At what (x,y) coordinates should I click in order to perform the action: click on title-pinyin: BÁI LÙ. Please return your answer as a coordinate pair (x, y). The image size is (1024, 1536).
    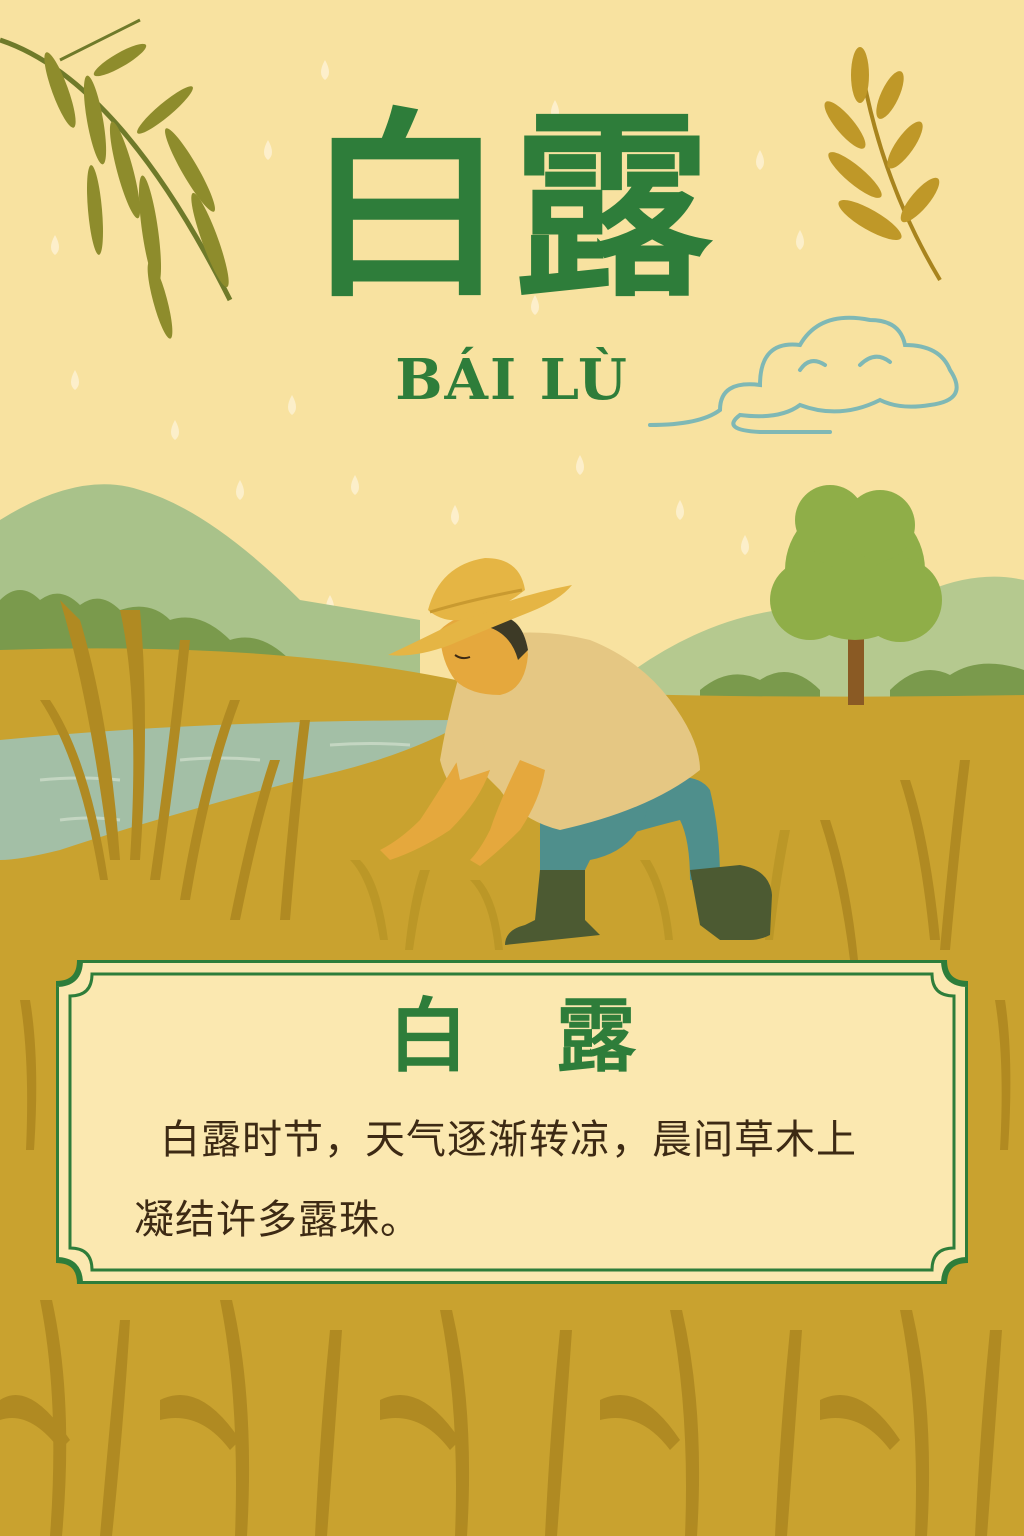
    Looking at the image, I should click on (512, 380).